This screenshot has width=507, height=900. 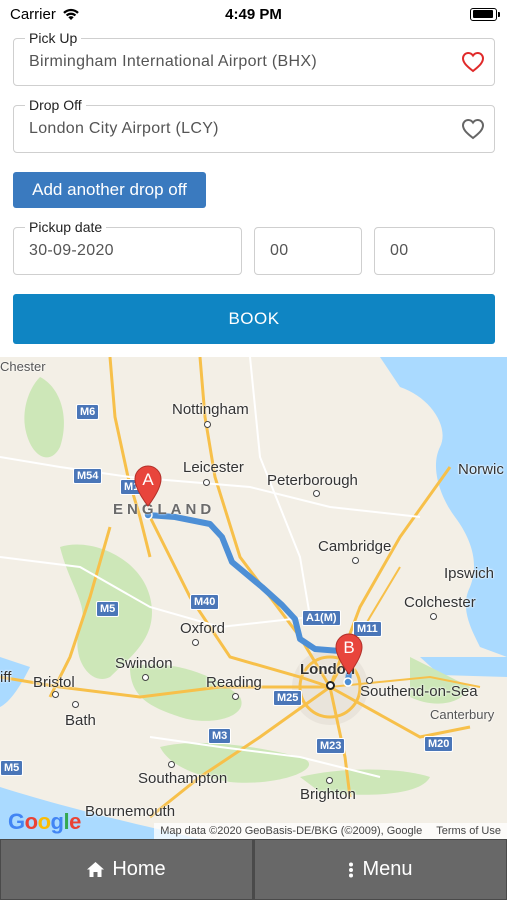 I want to click on tab-home: Home, so click(x=126, y=869).